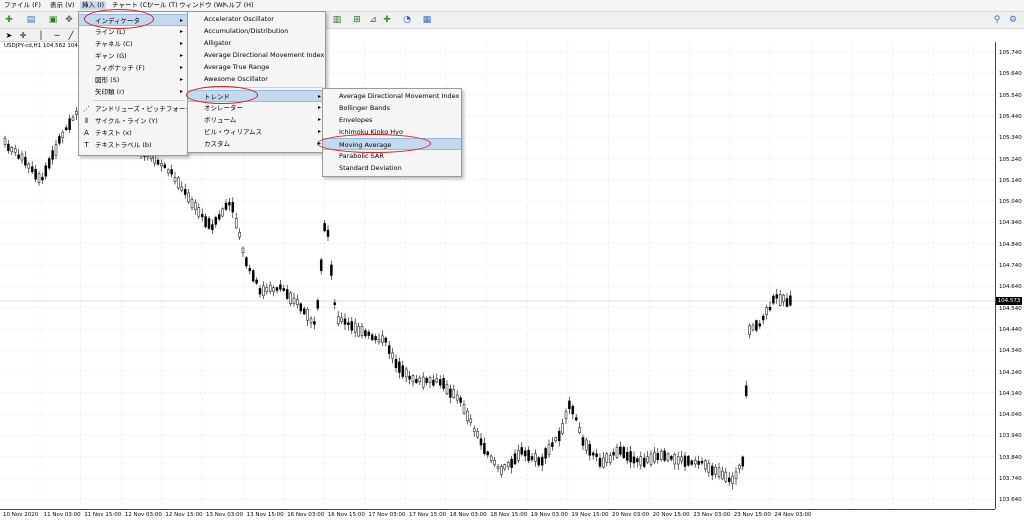  Describe the element at coordinates (22, 5) in the screenshot. I see `menu-file: ファイル (F)` at that location.